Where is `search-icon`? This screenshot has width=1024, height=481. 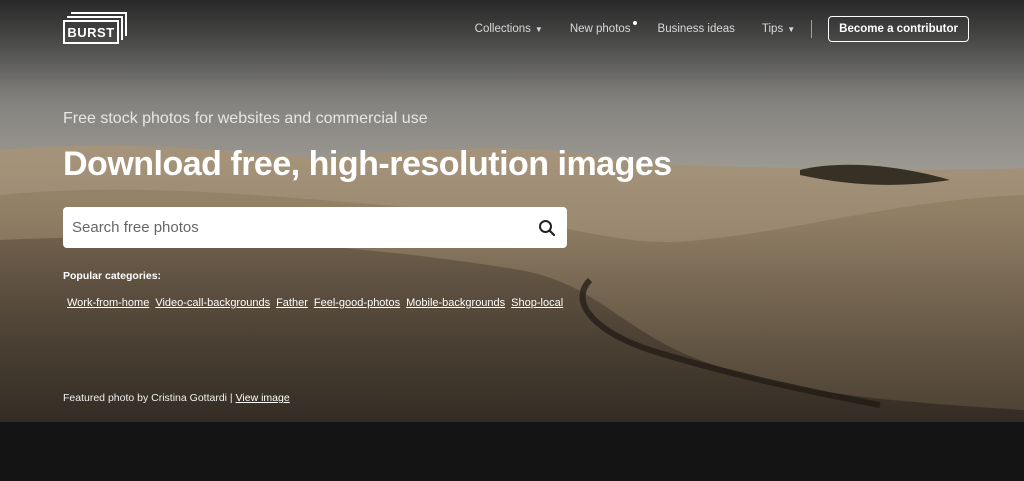
search-icon is located at coordinates (547, 227).